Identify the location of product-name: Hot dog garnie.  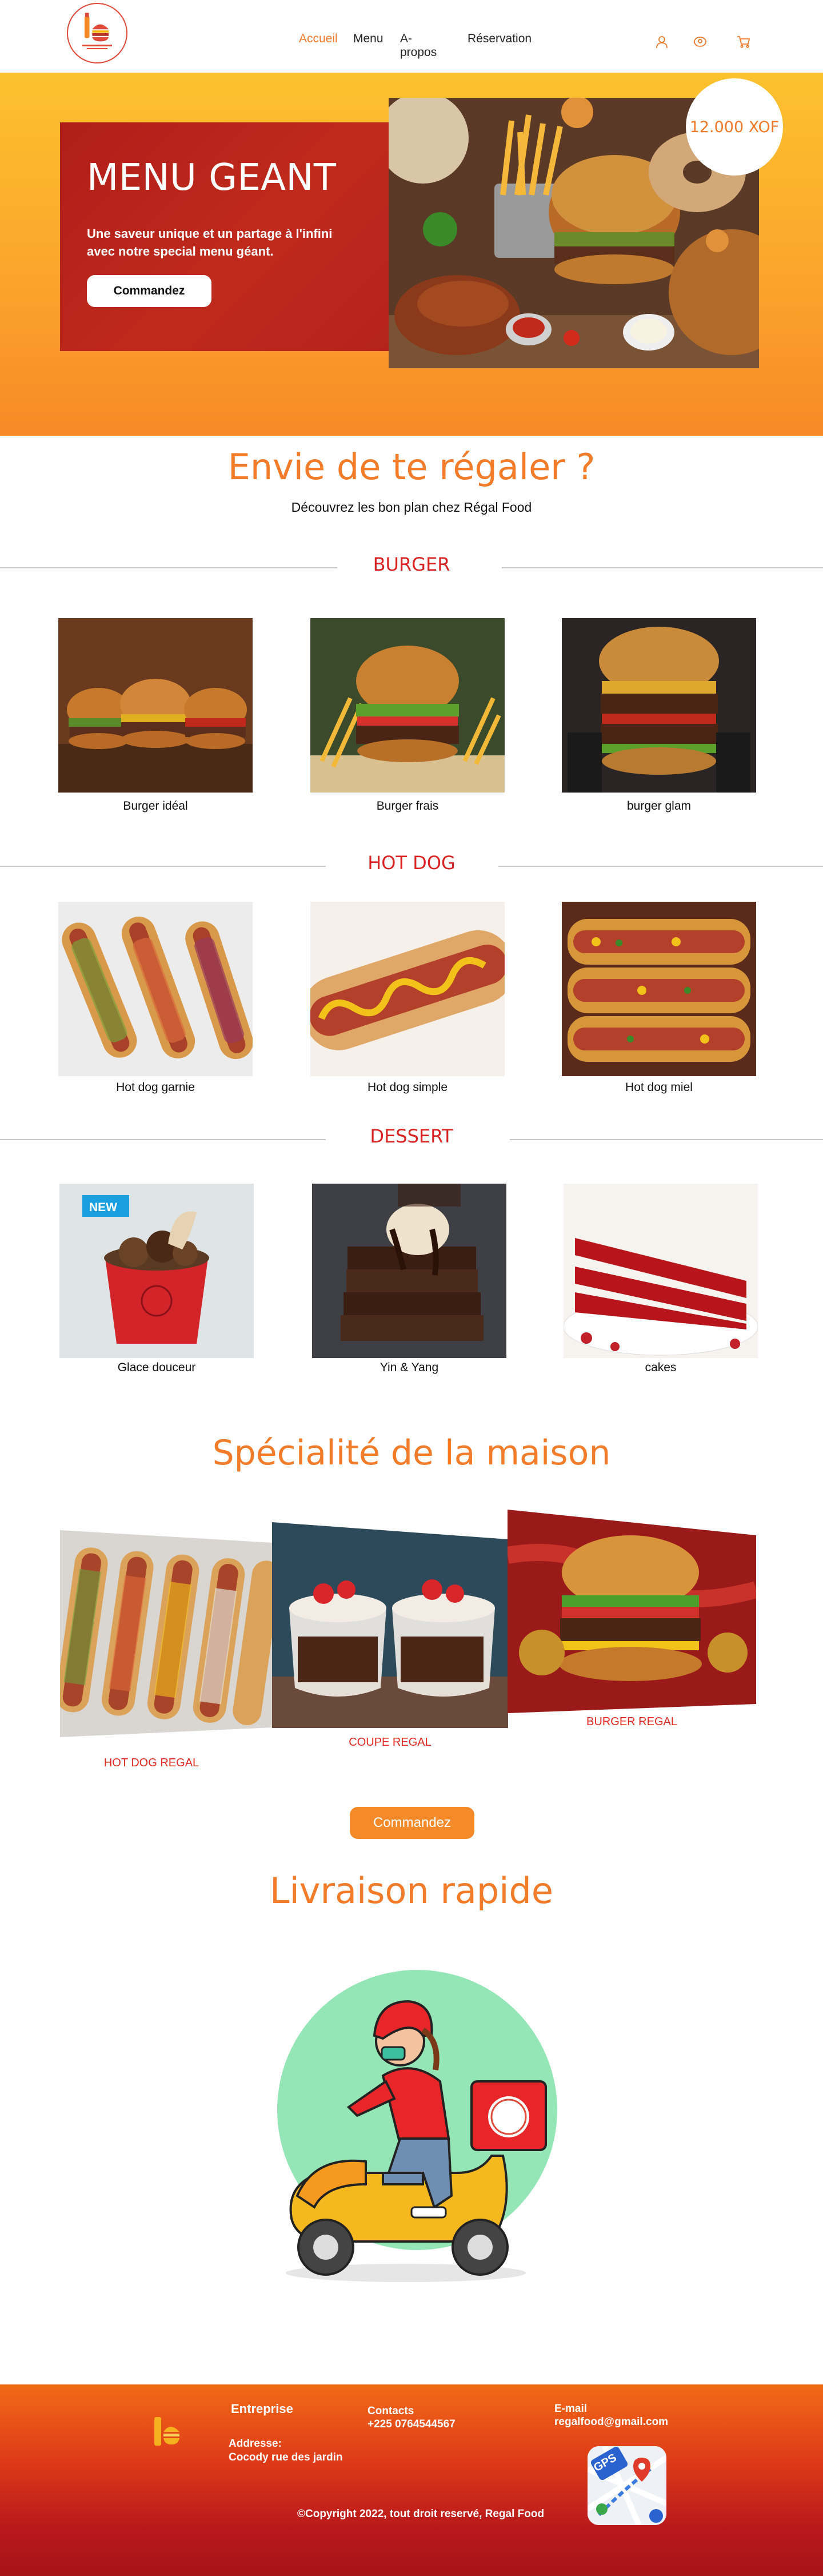
(155, 1087).